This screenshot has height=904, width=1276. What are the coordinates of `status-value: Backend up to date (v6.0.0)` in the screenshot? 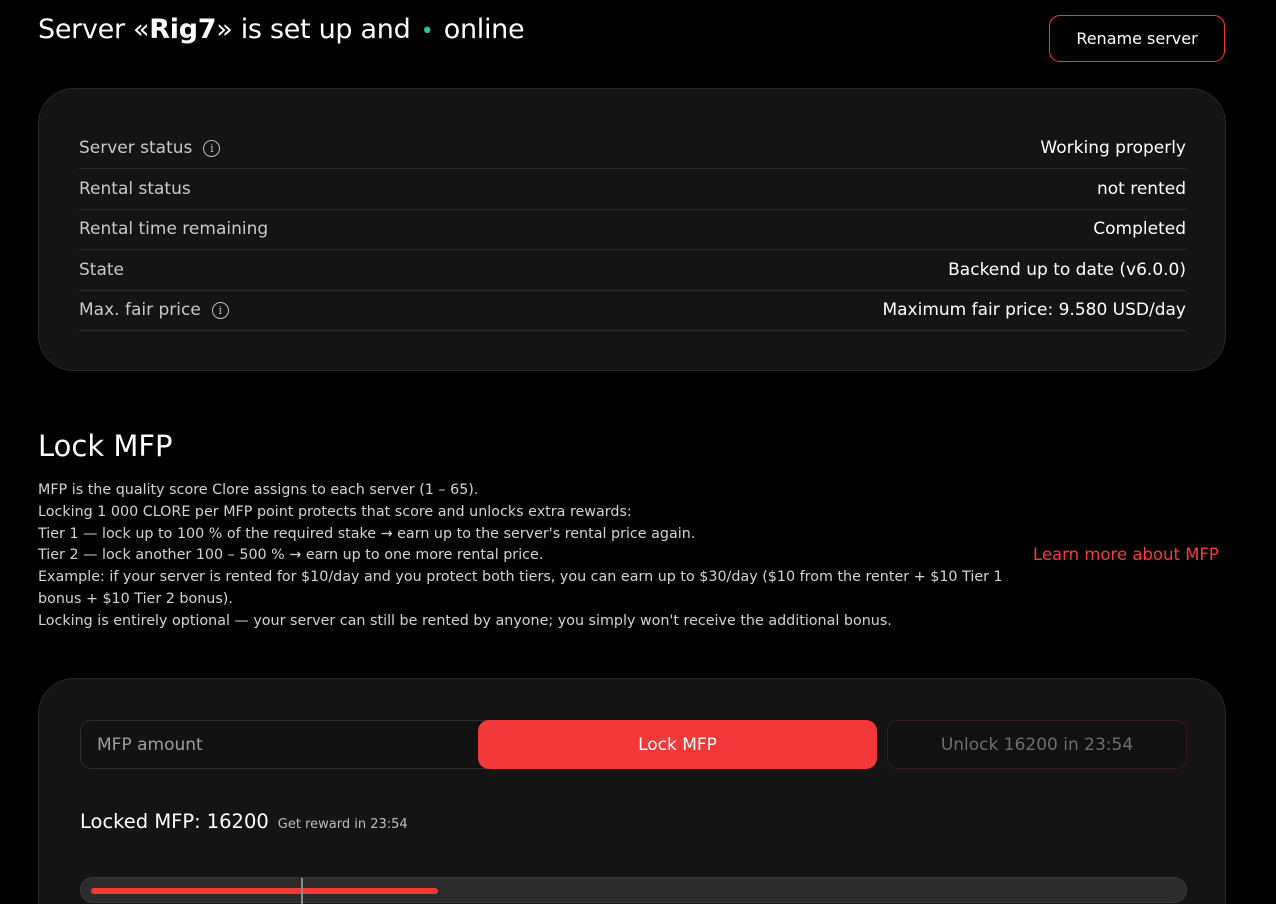 It's located at (1067, 270).